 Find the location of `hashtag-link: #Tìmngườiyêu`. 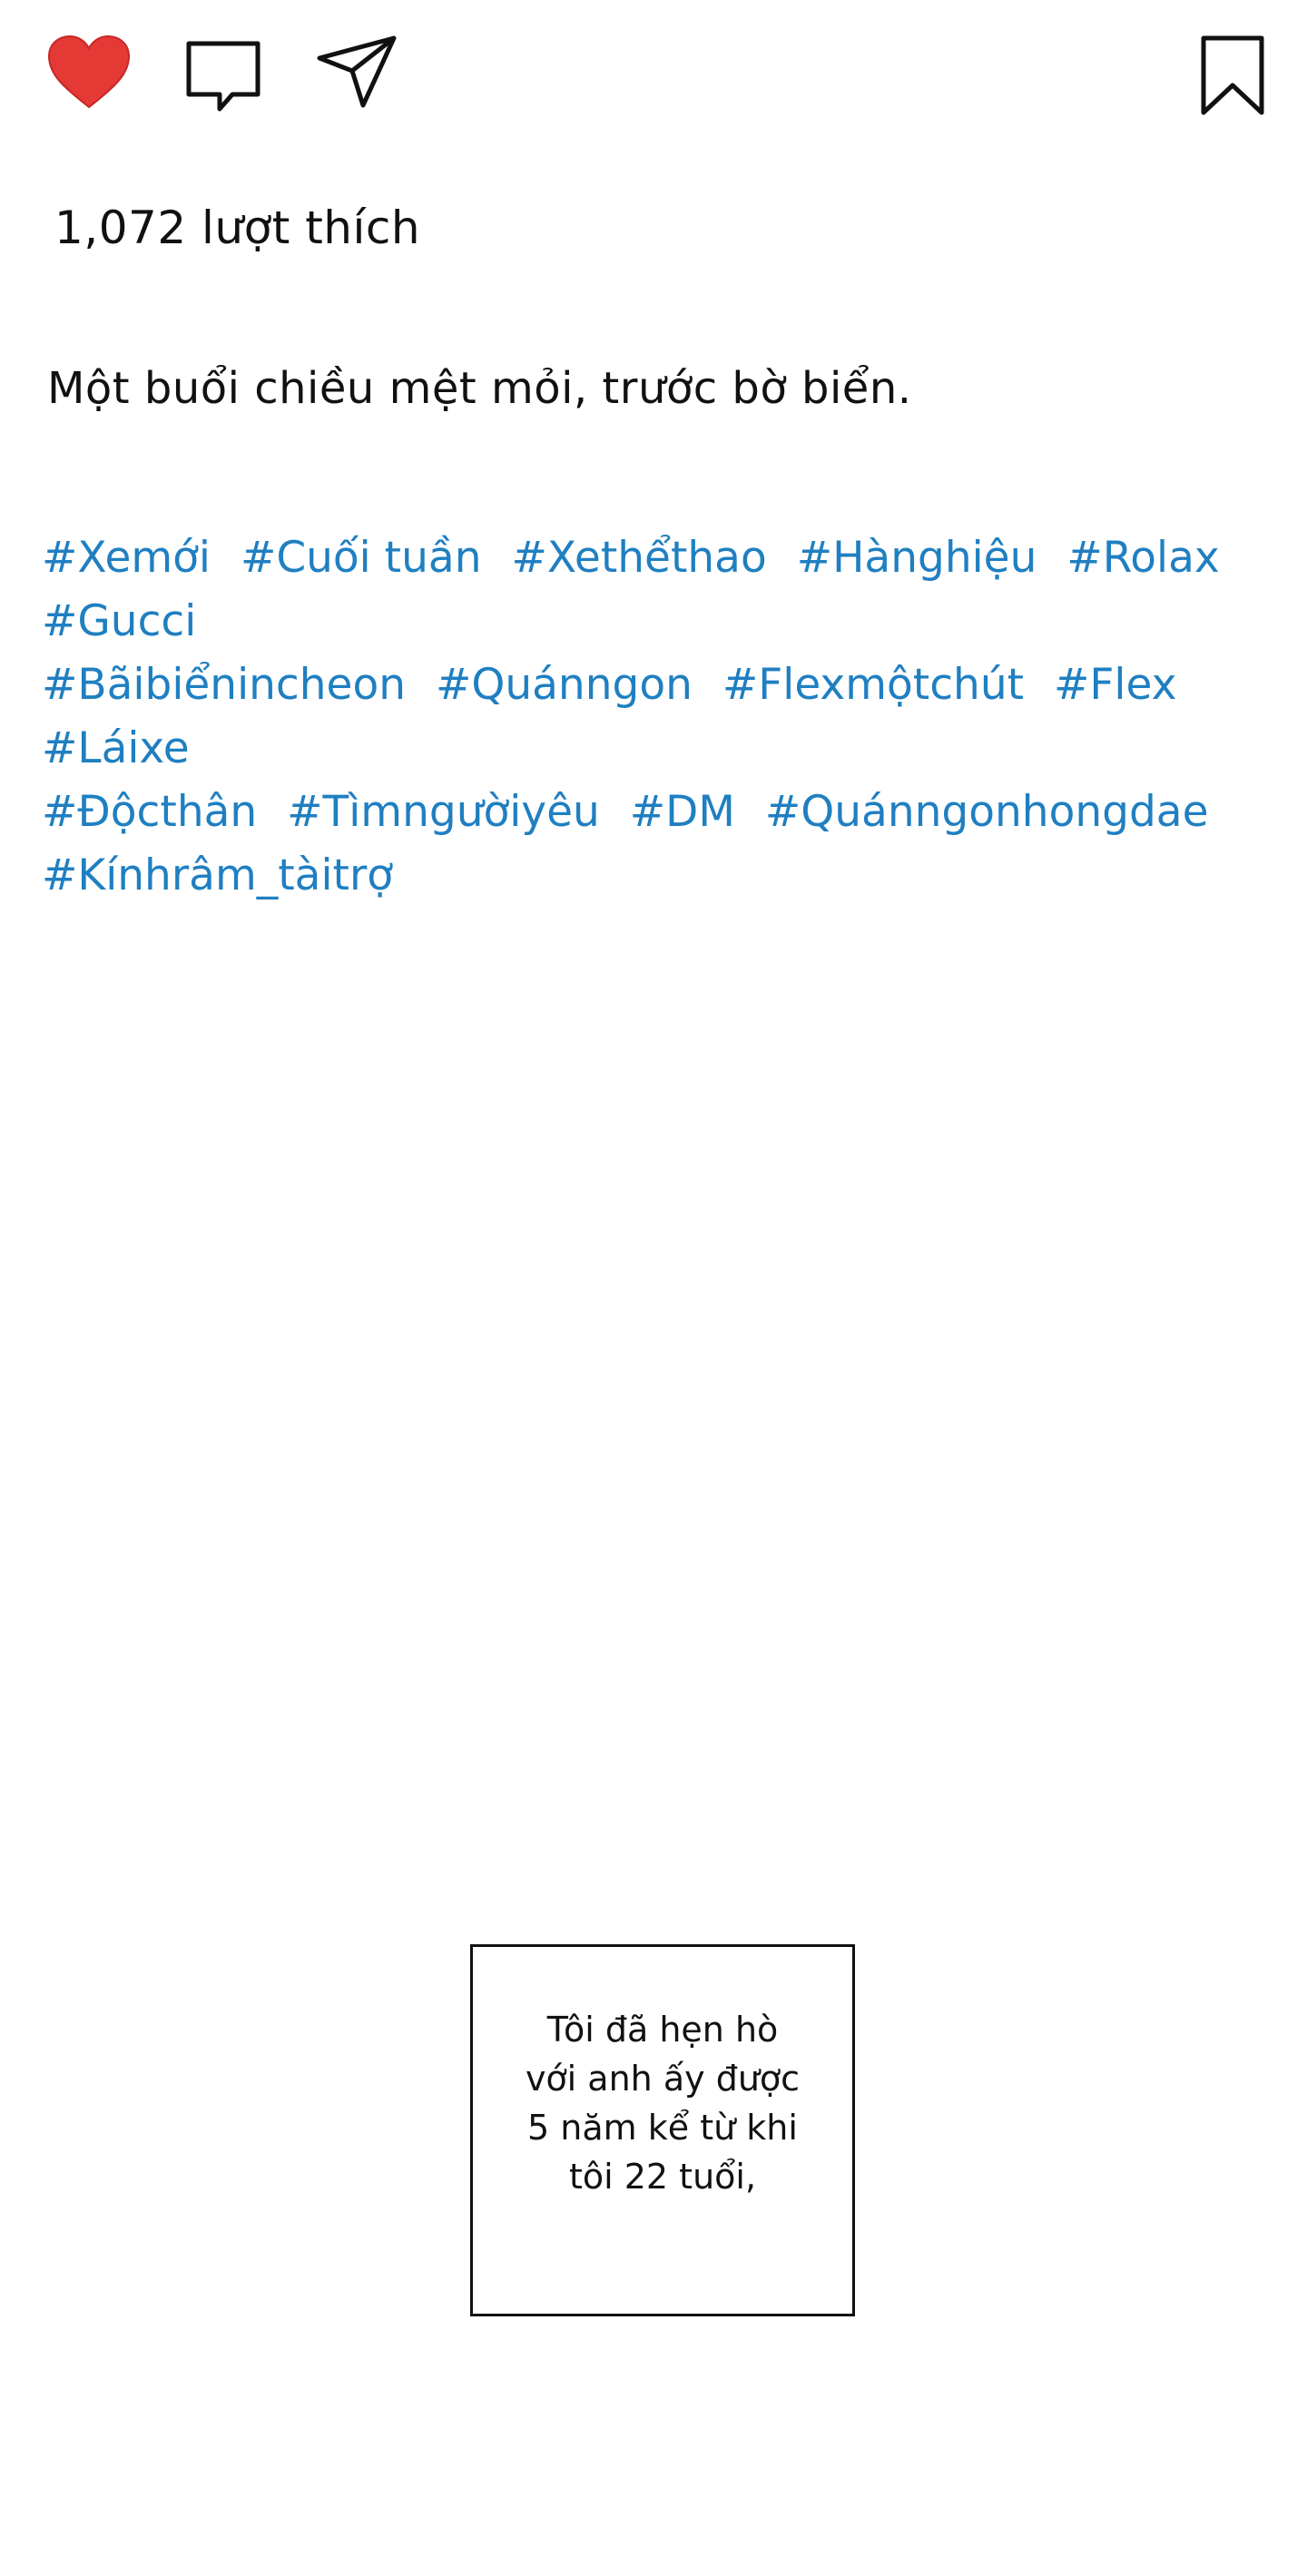

hashtag-link: #Tìmngườiyêu is located at coordinates (443, 812).